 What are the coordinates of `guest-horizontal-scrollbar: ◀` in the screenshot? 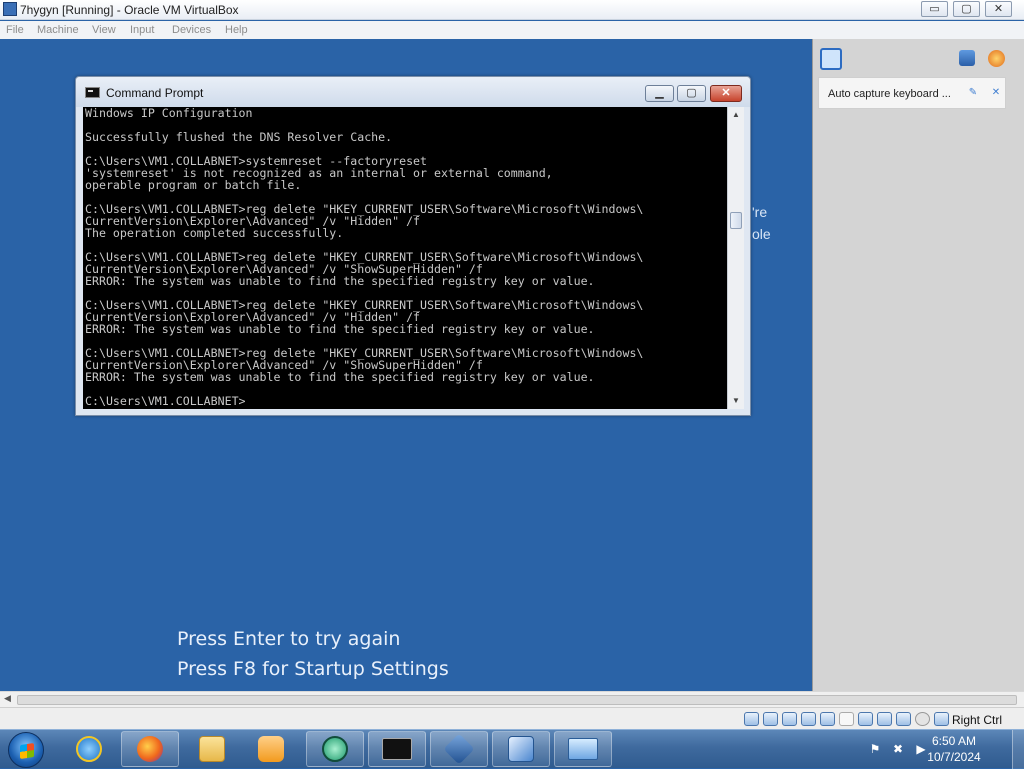 It's located at (512, 699).